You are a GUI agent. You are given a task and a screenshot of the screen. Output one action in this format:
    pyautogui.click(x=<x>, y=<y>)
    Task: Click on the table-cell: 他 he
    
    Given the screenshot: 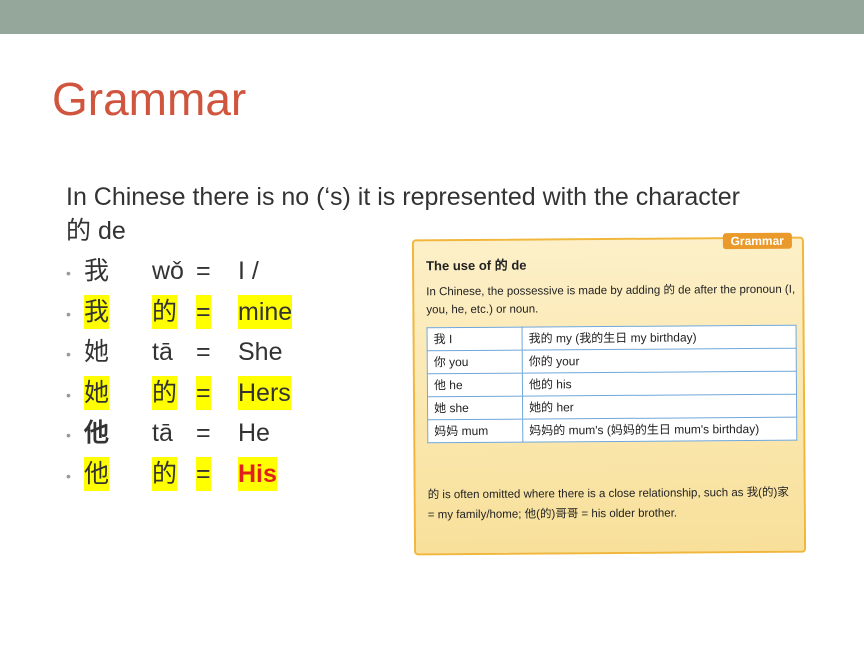 What is the action you would take?
    pyautogui.click(x=475, y=385)
    